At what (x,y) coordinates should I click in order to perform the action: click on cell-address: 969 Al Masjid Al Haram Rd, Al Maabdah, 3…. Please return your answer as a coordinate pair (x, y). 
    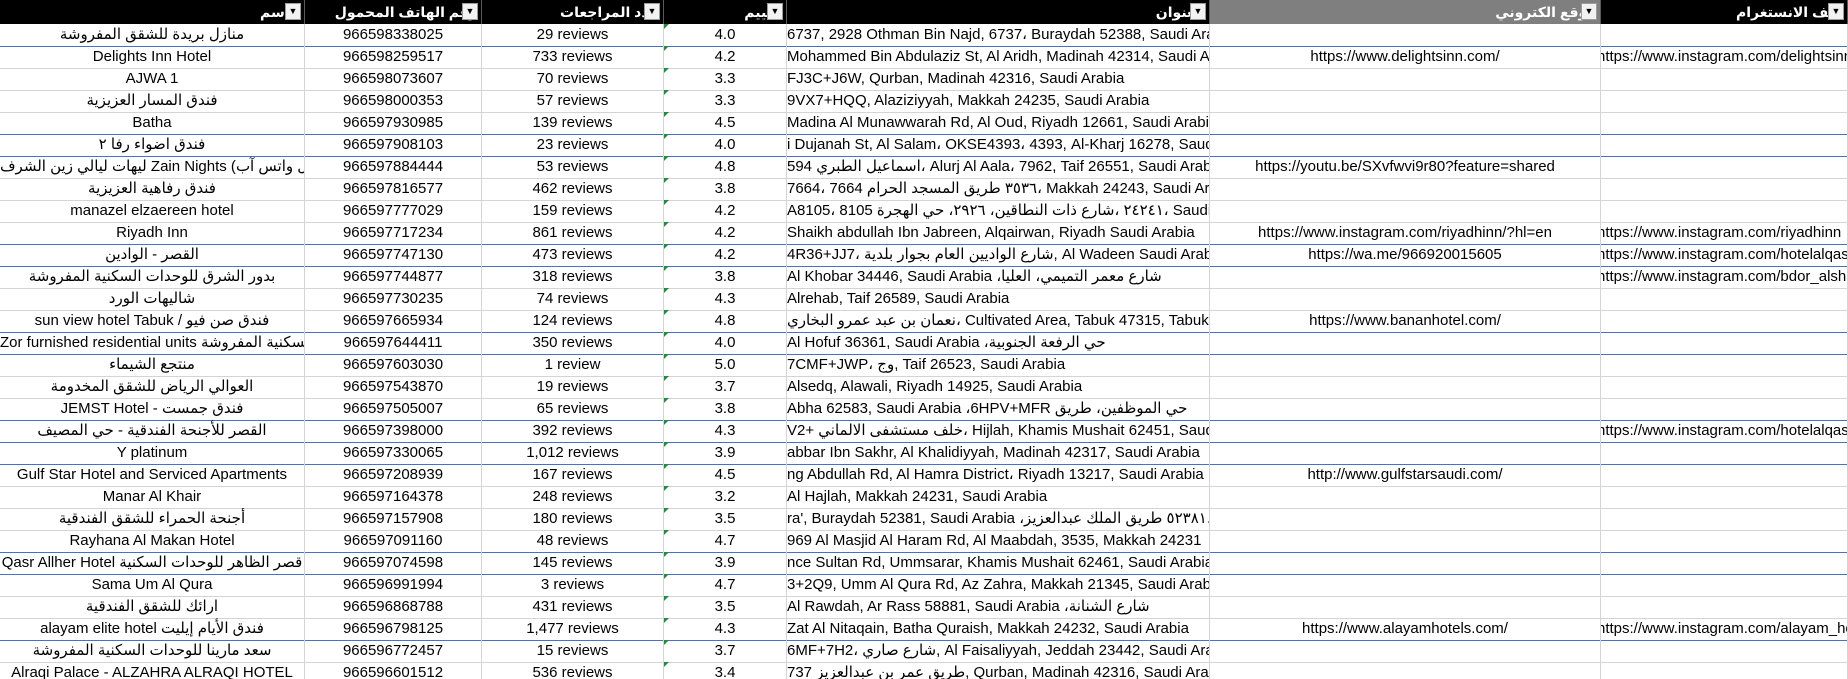
    Looking at the image, I should click on (998, 541).